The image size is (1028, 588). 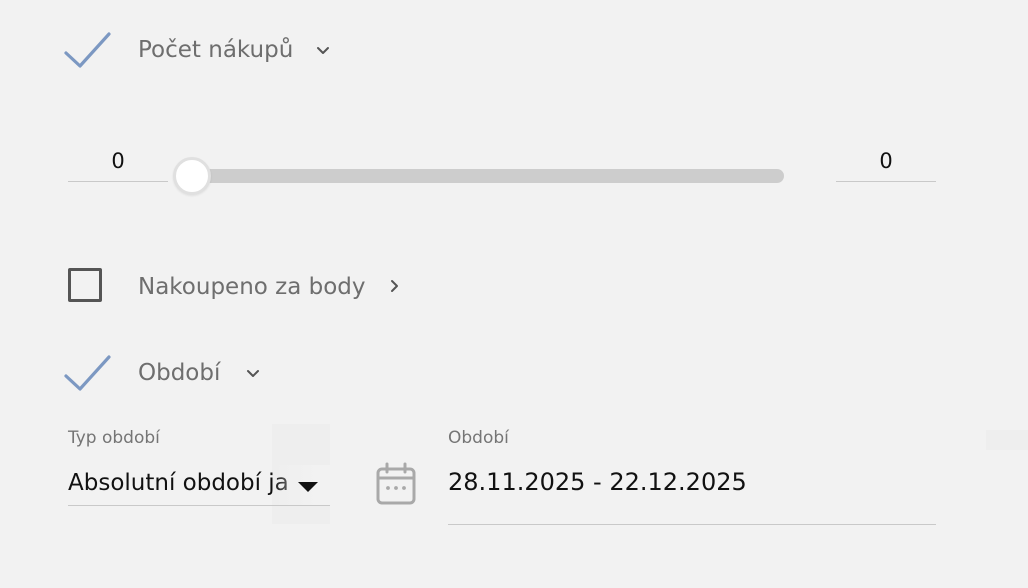 I want to click on purchase-count-max-input: 0, so click(x=886, y=161).